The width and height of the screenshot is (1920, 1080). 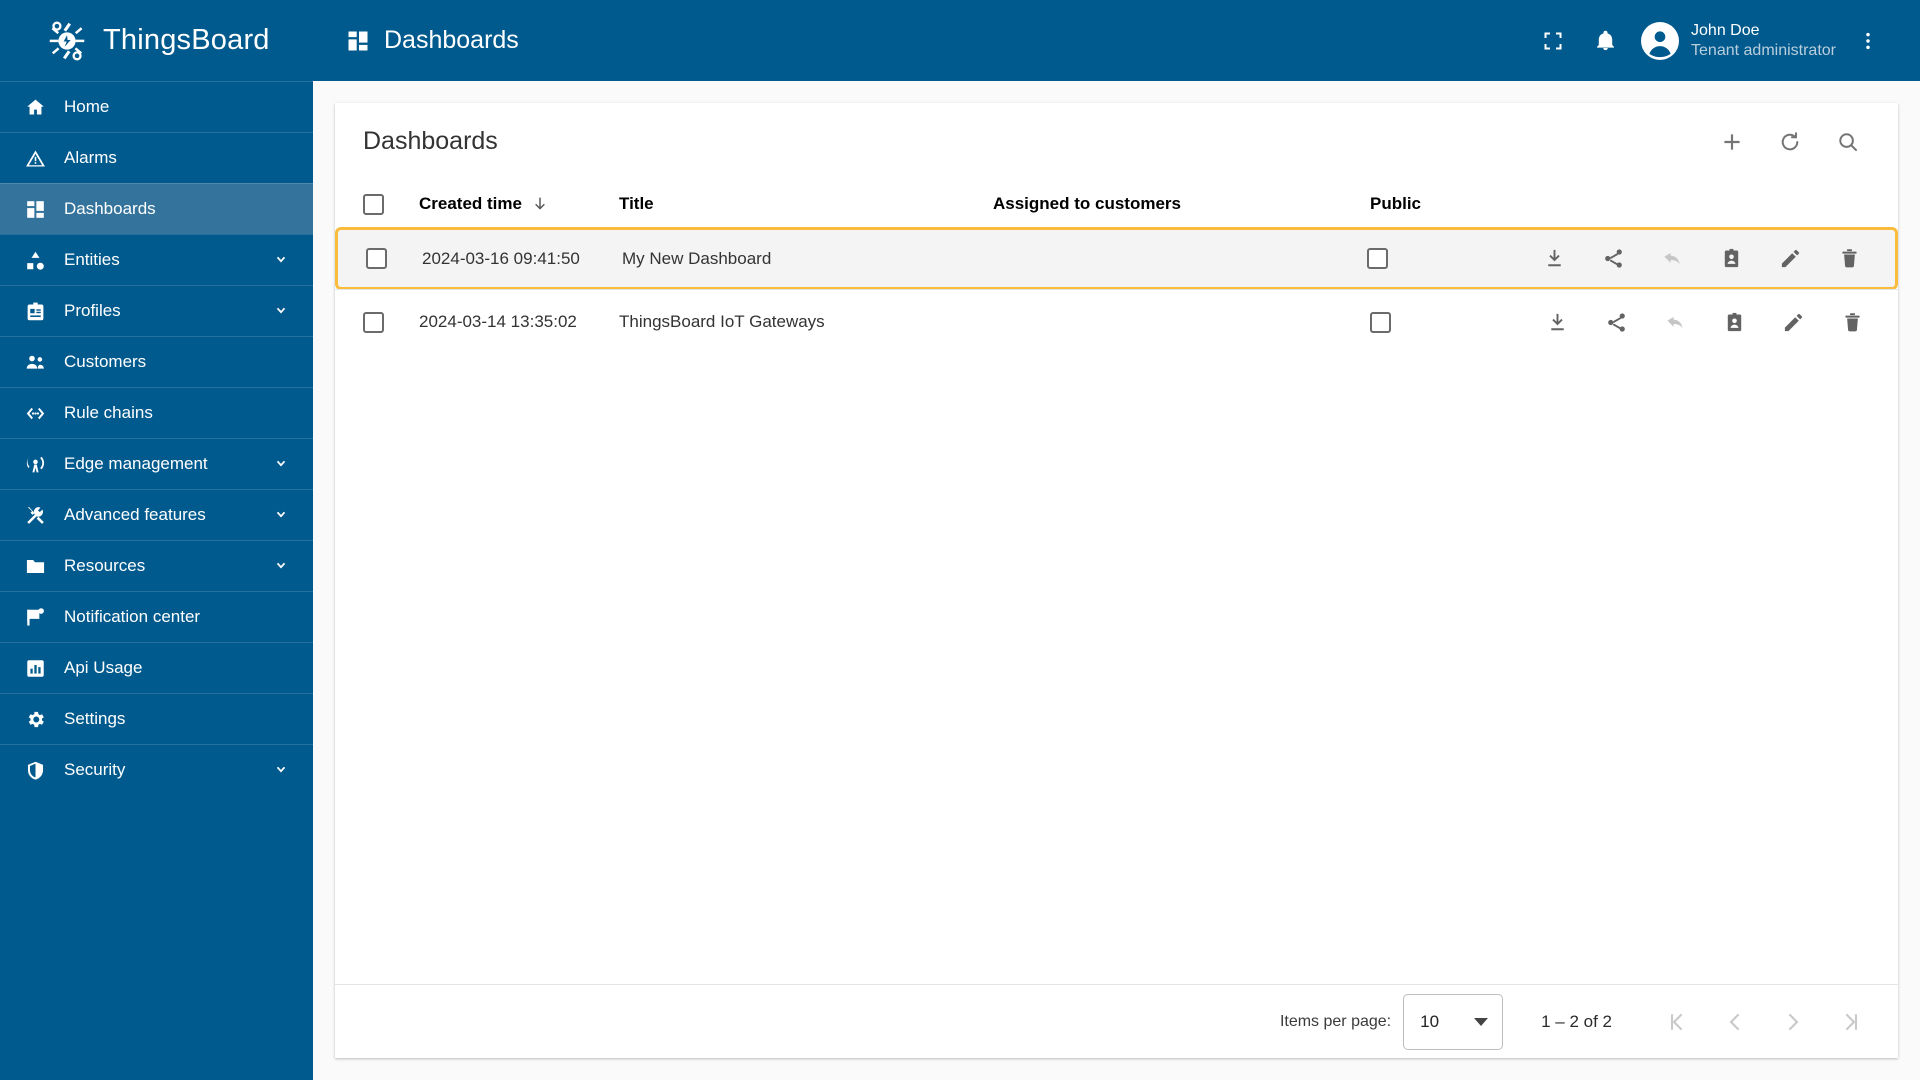 I want to click on sidebar-item-label: Security, so click(x=95, y=769).